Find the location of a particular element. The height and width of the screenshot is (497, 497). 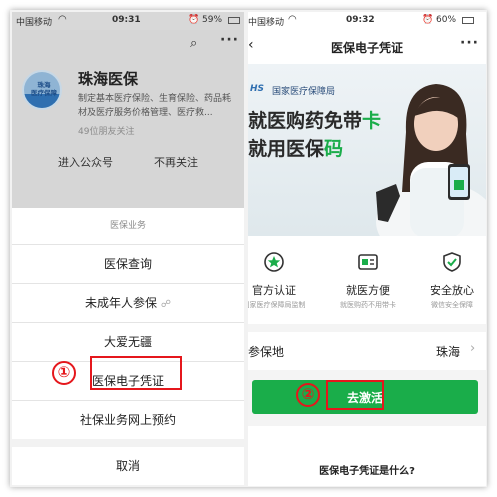

feature-title: 安全放心 is located at coordinates (452, 290).